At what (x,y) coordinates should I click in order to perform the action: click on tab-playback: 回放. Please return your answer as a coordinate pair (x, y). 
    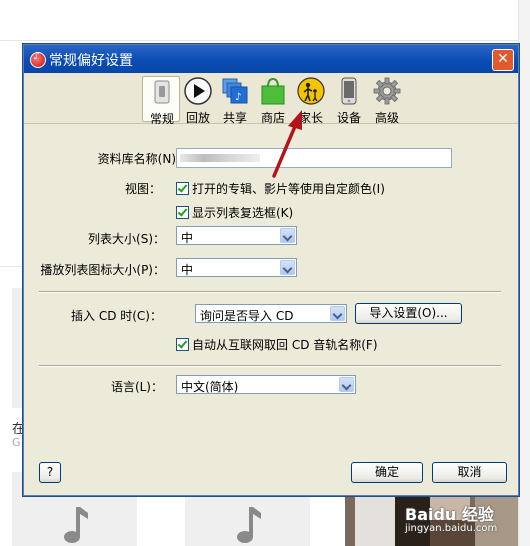
    Looking at the image, I should click on (198, 100).